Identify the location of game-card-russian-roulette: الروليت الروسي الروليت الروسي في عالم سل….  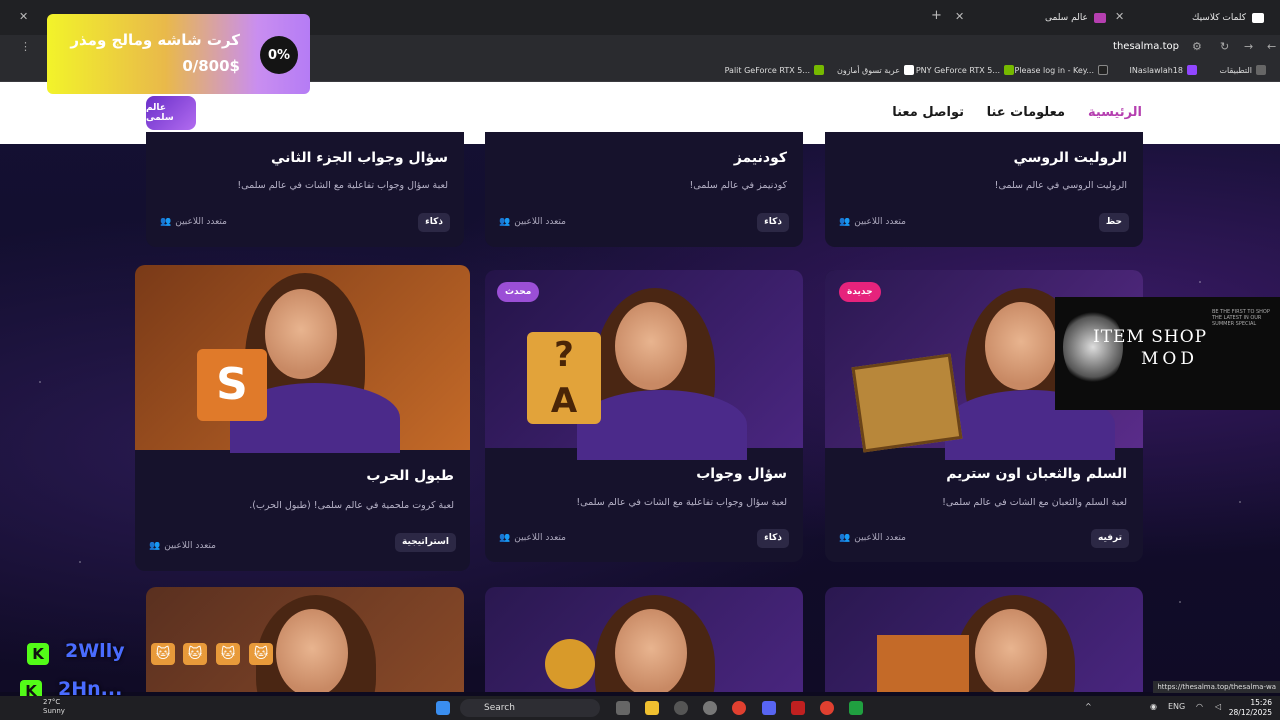
(984, 189).